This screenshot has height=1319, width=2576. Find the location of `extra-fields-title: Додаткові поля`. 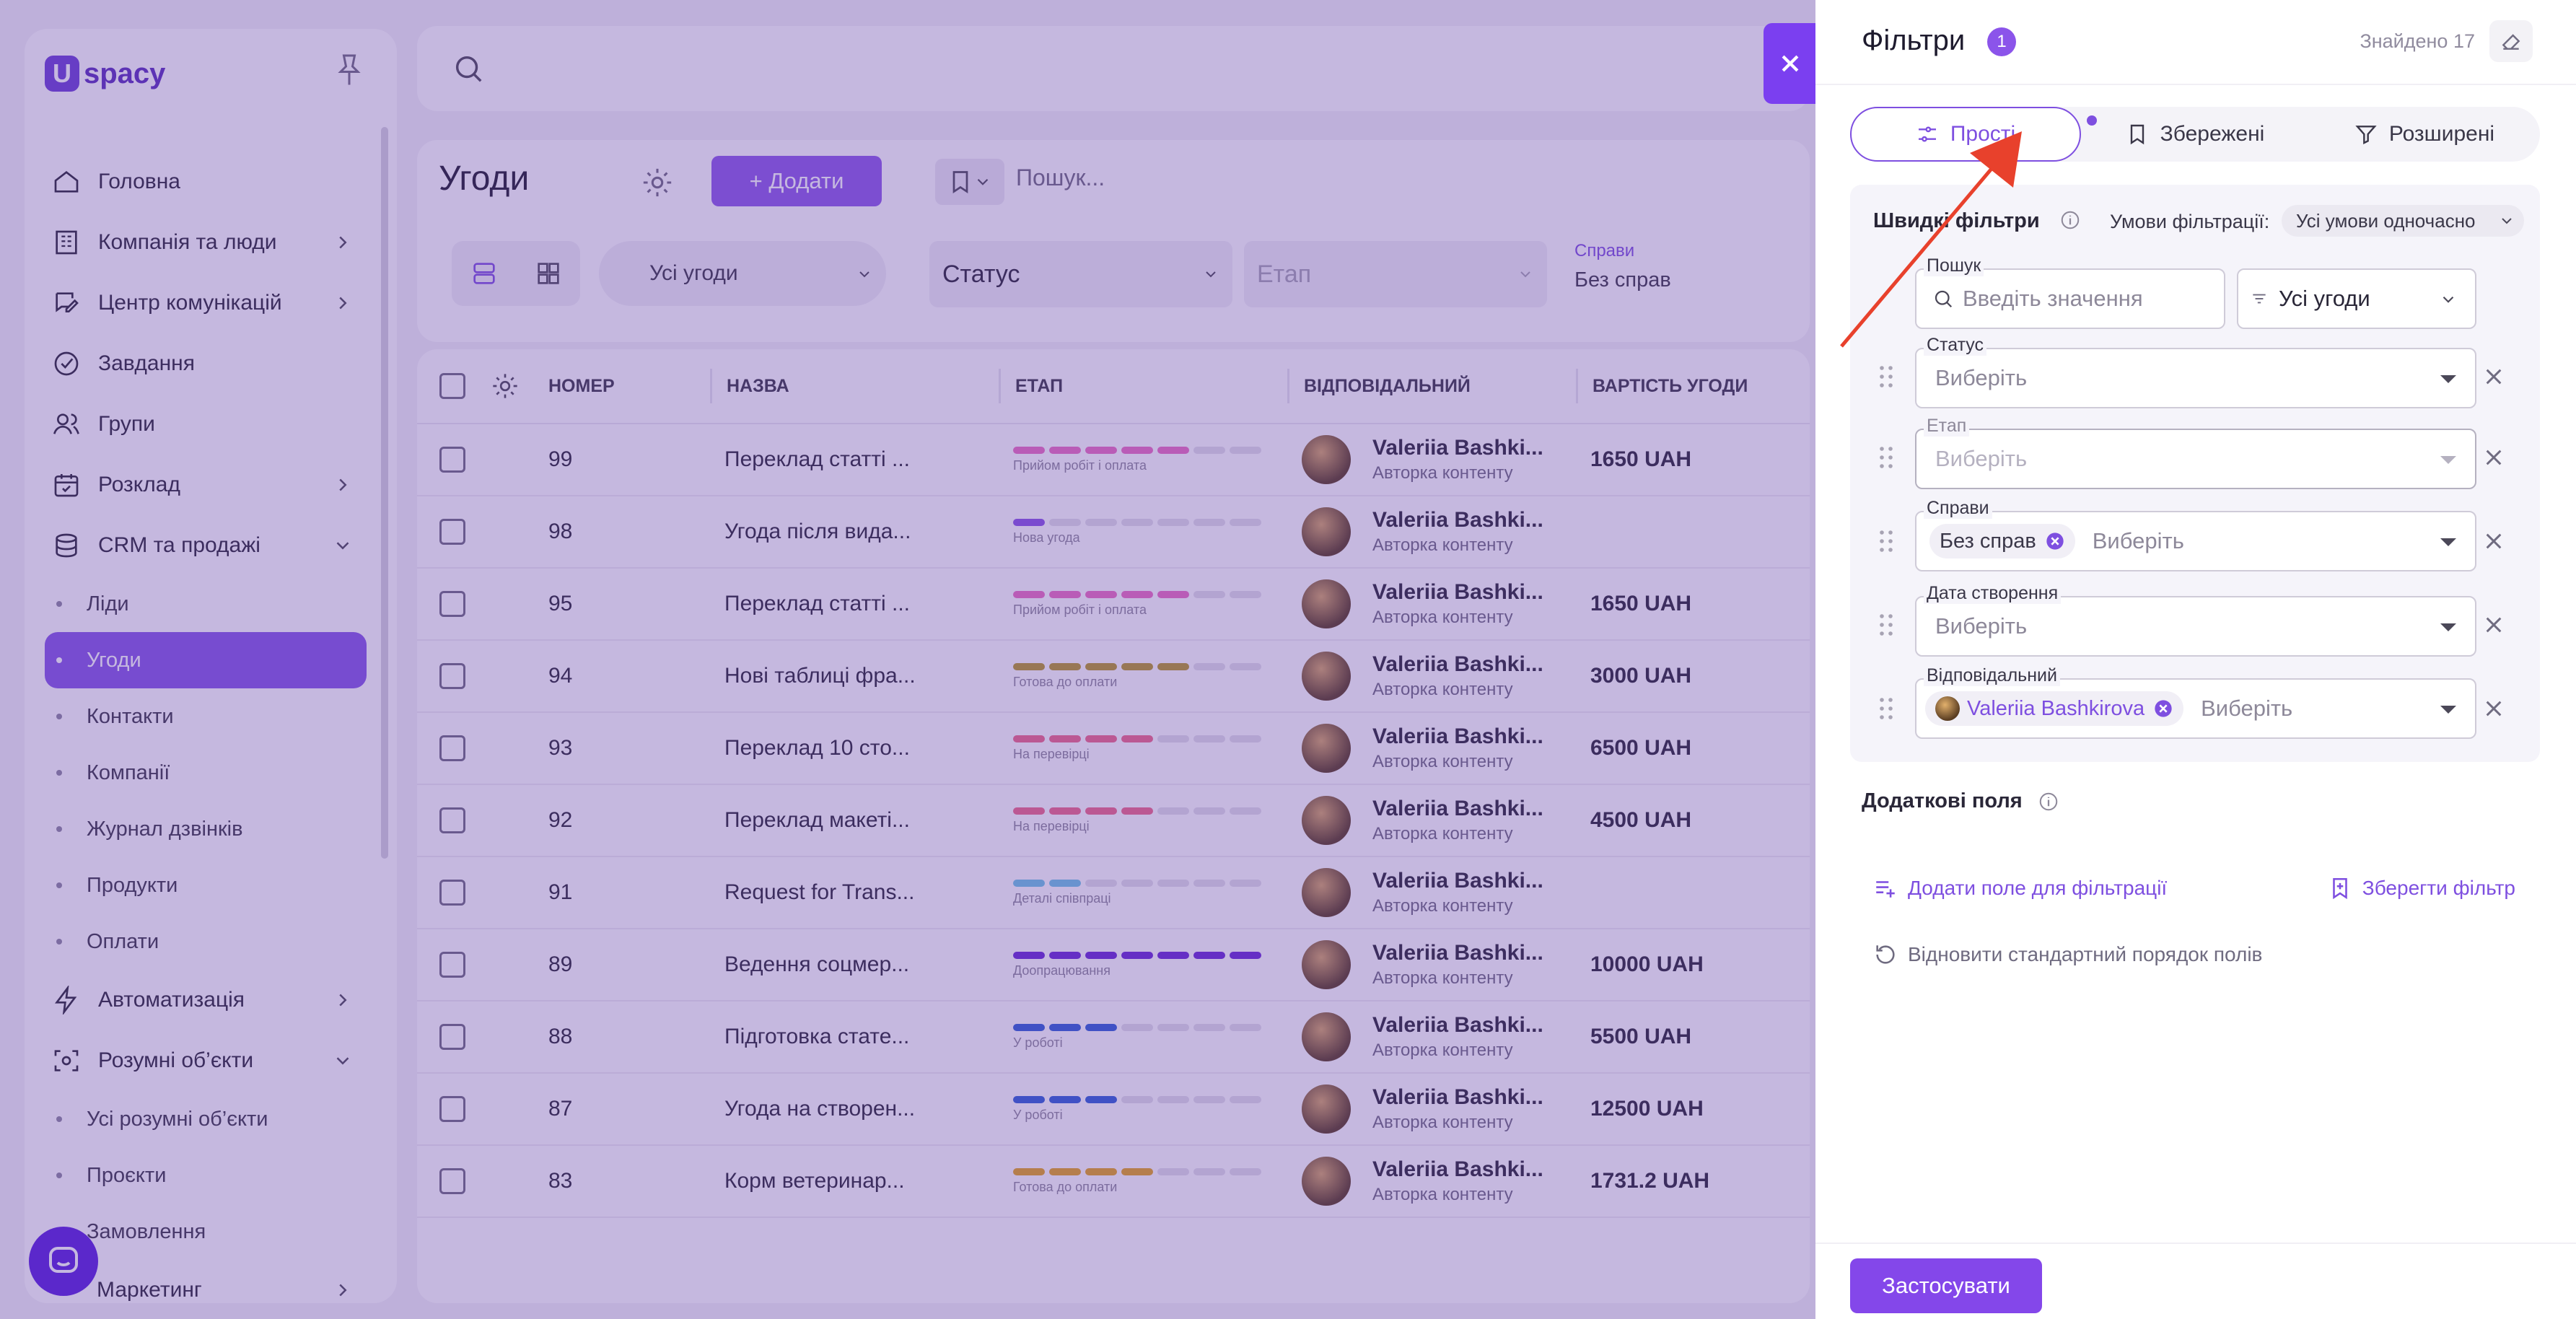

extra-fields-title: Додаткові поля is located at coordinates (1942, 800).